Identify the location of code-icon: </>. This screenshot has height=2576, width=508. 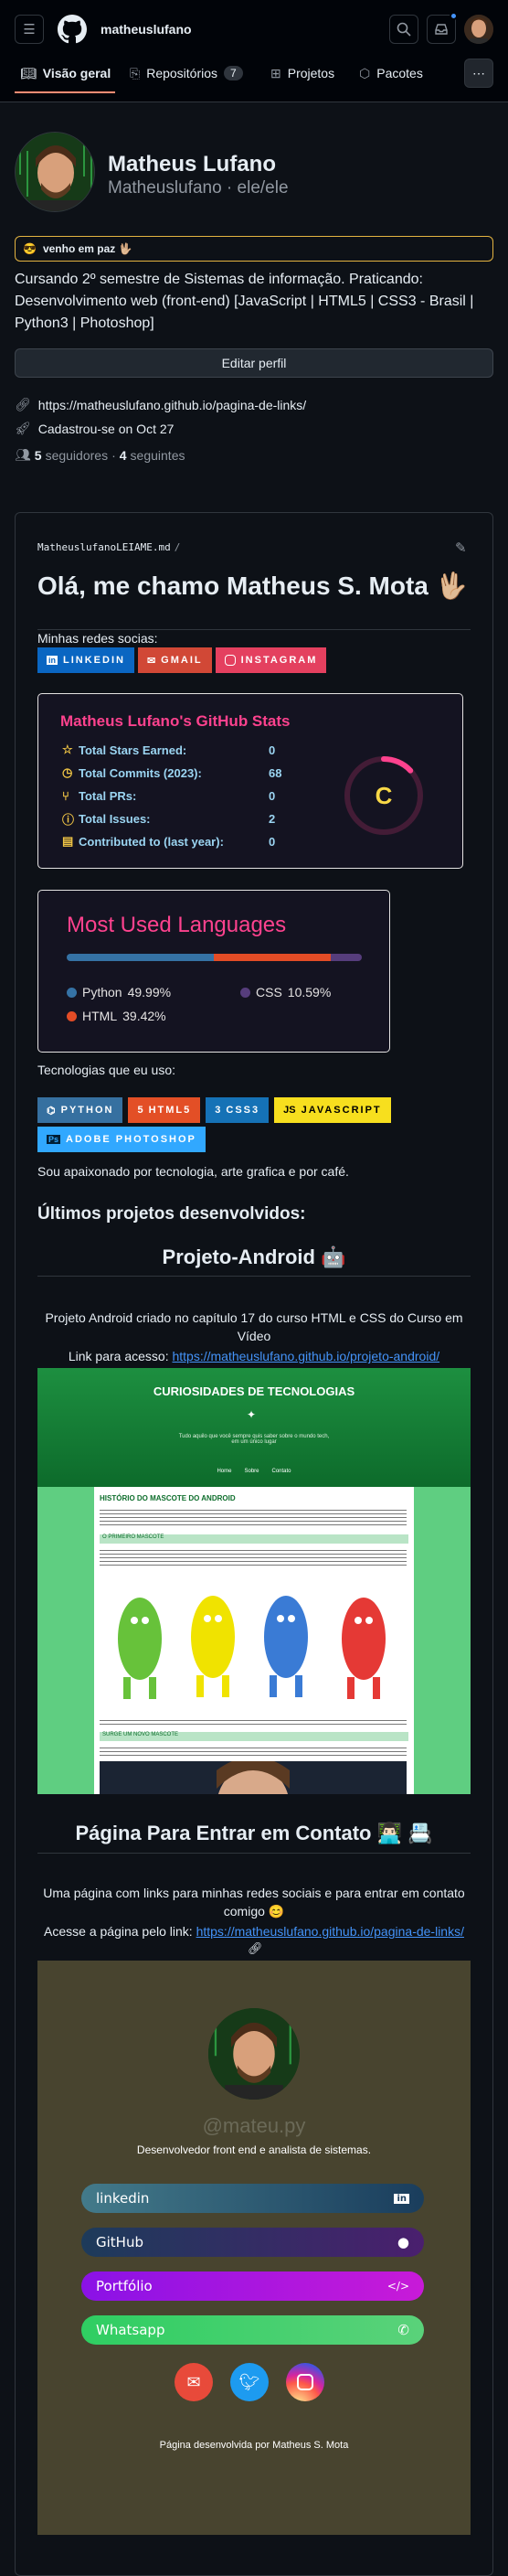
(398, 2286).